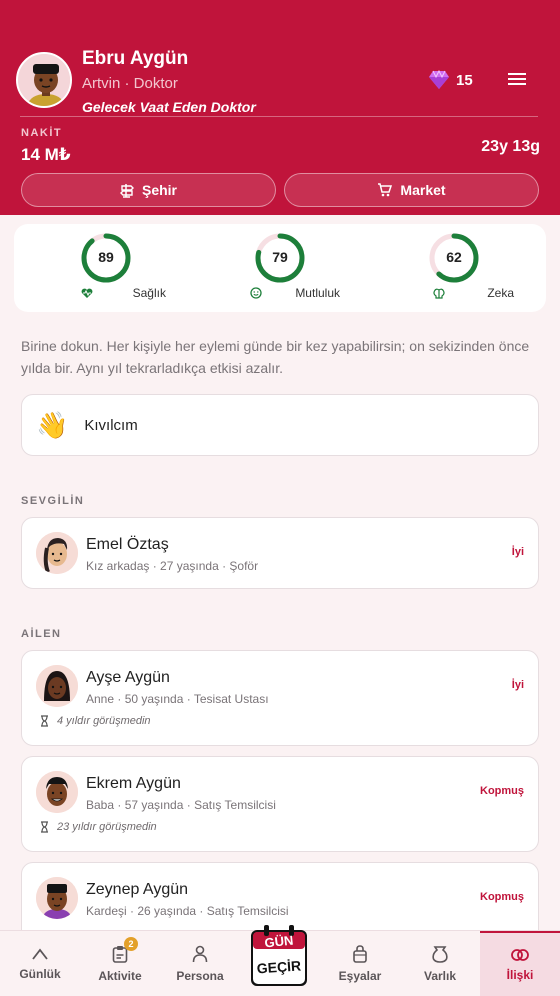  I want to click on city-button: Şehir, so click(148, 190).